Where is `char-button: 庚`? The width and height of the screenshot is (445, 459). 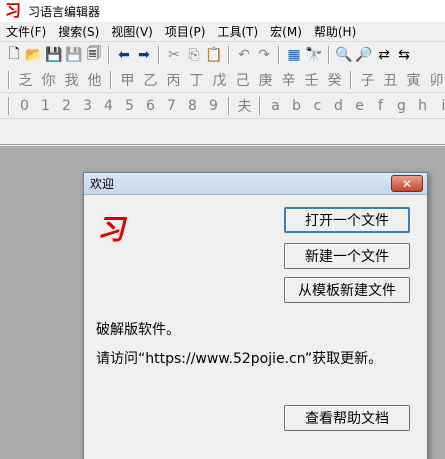
char-button: 庚 is located at coordinates (265, 80).